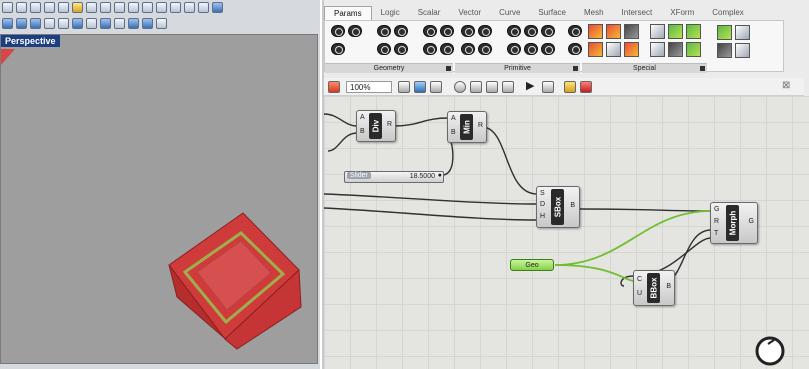  I want to click on preview-icon, so click(436, 87).